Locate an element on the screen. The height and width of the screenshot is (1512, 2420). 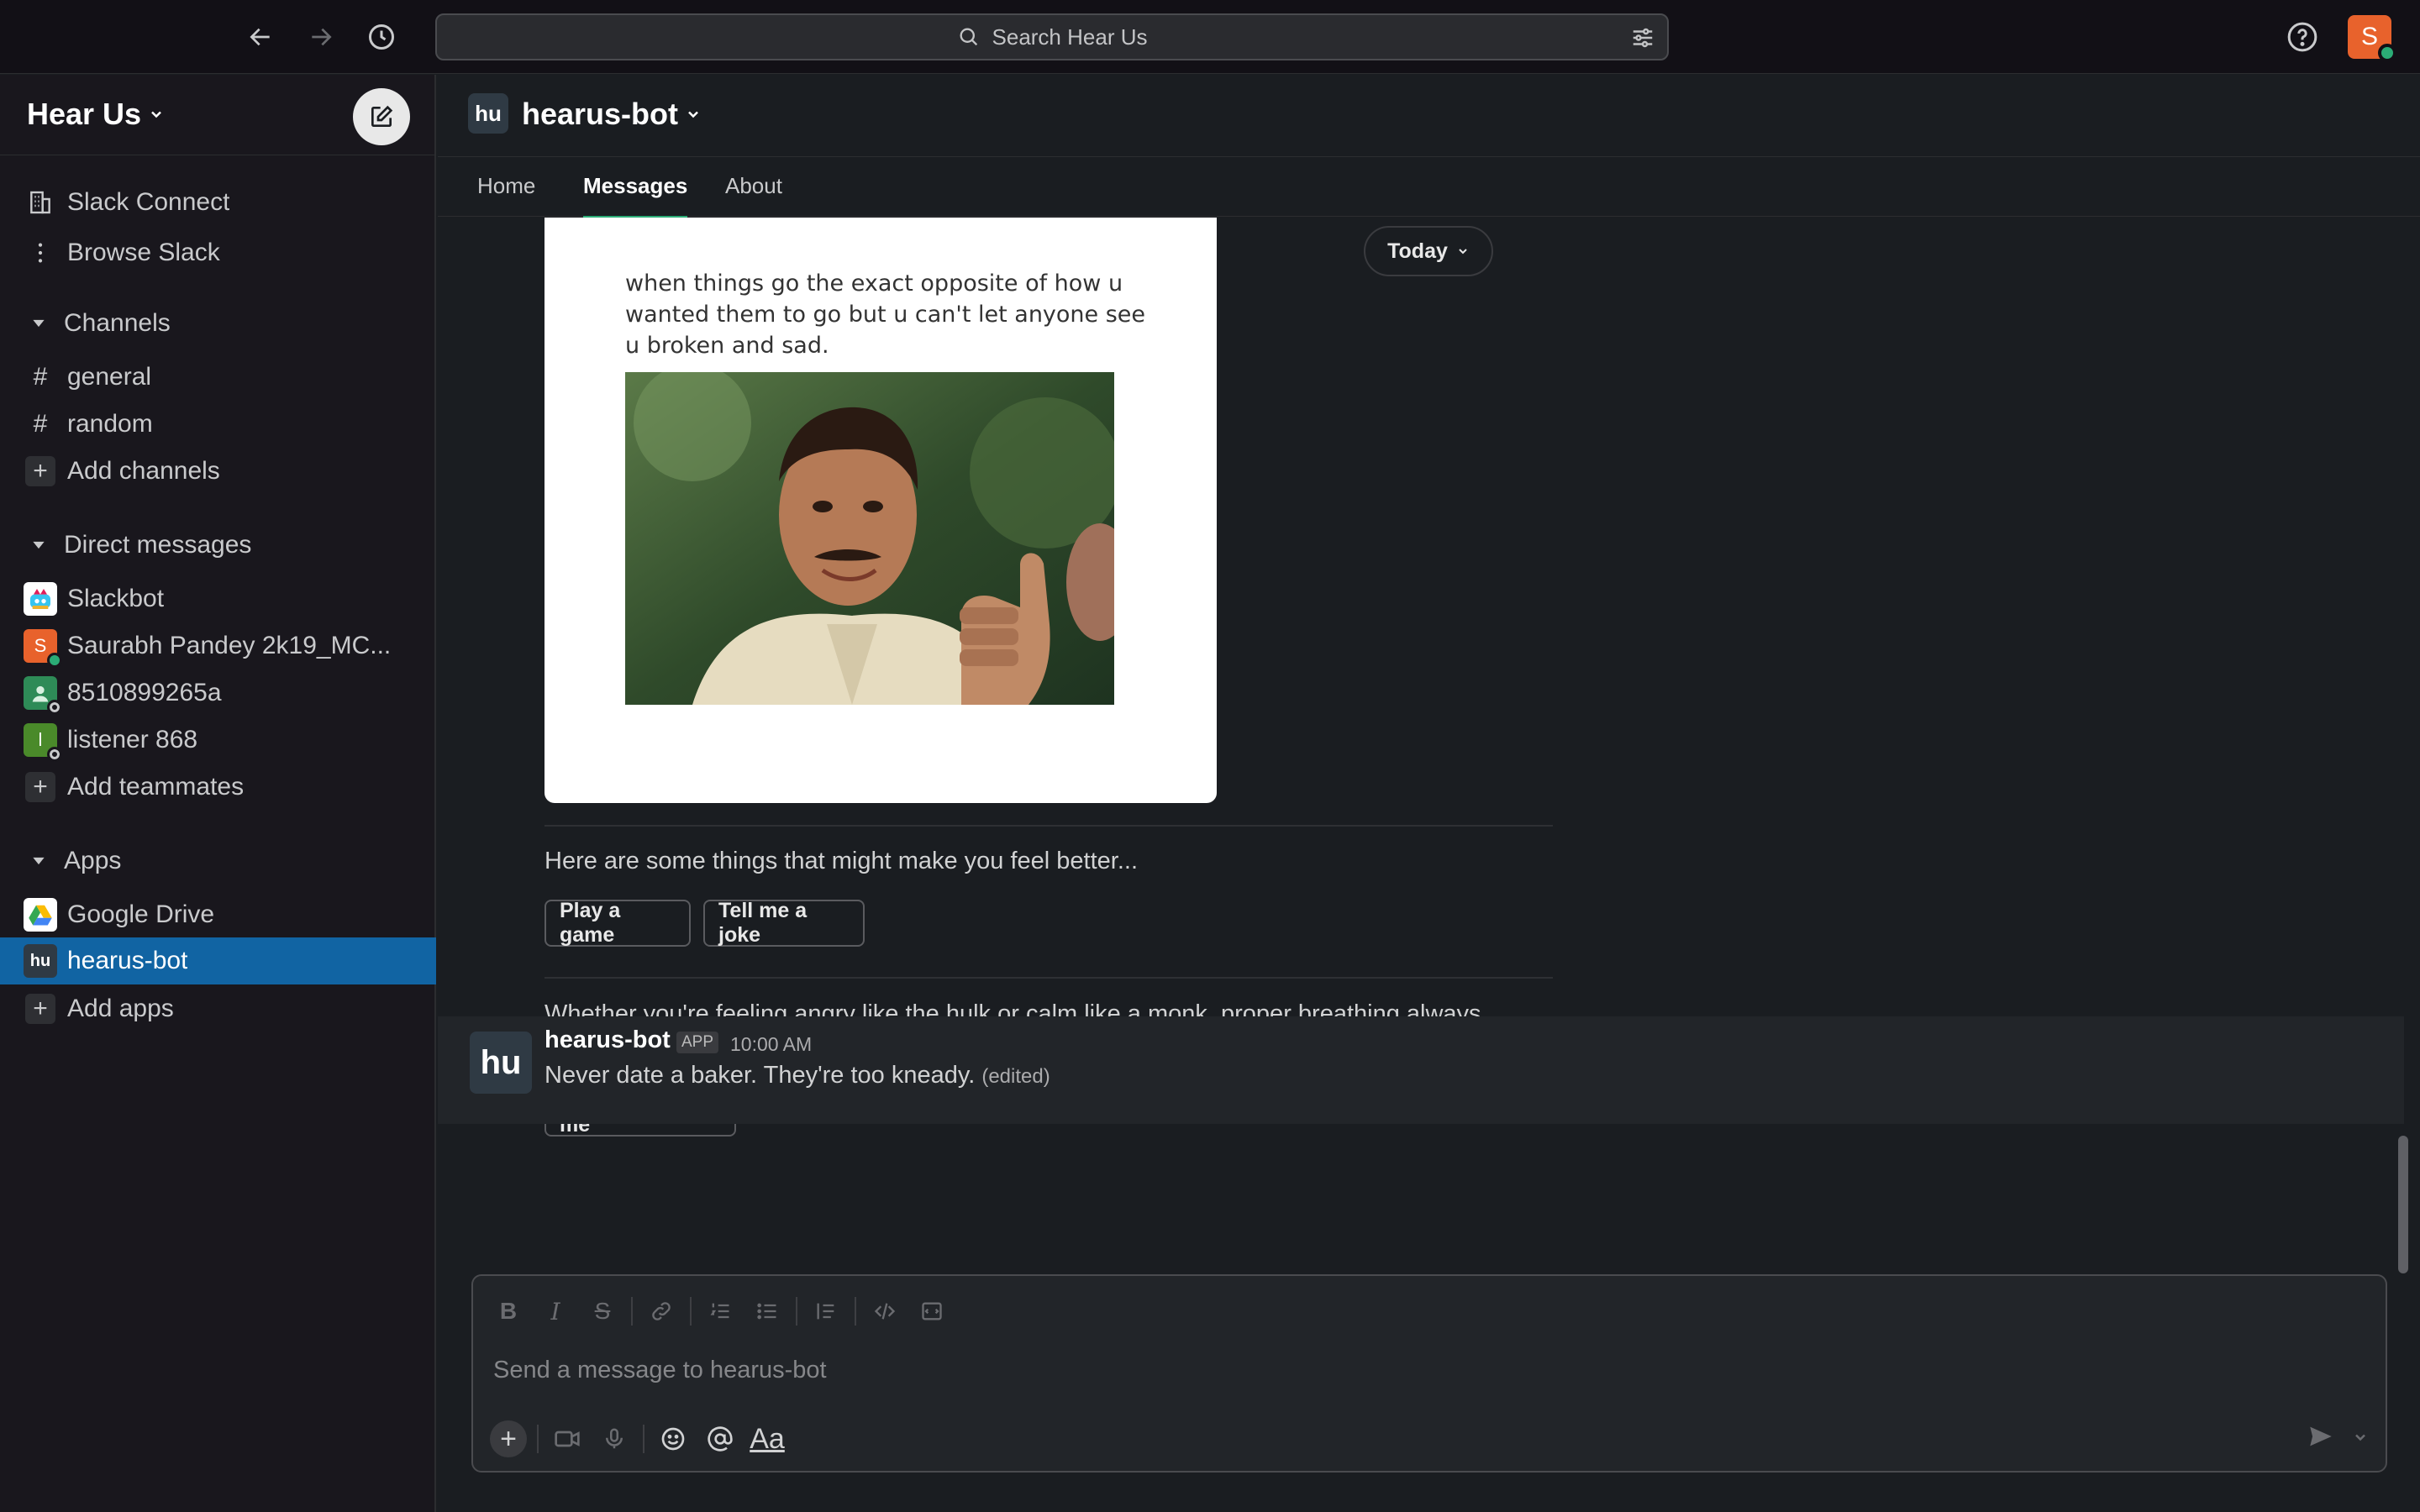
sliders-icon is located at coordinates (1643, 38).